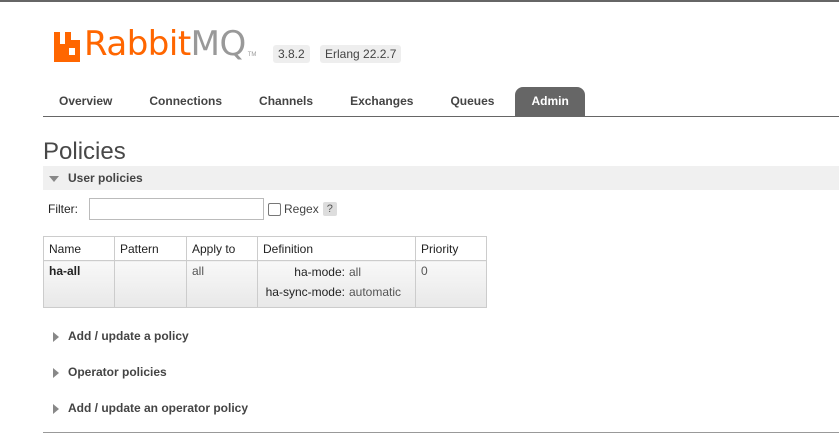  Describe the element at coordinates (84, 151) in the screenshot. I see `page-title: Policies` at that location.